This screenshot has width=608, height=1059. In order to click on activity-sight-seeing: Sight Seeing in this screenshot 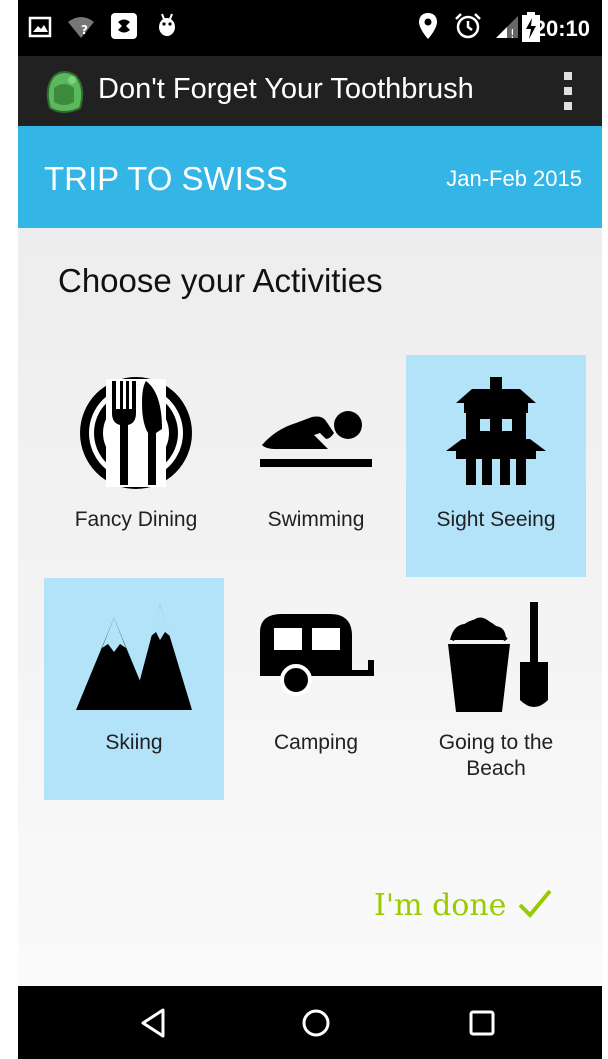, I will do `click(496, 466)`.